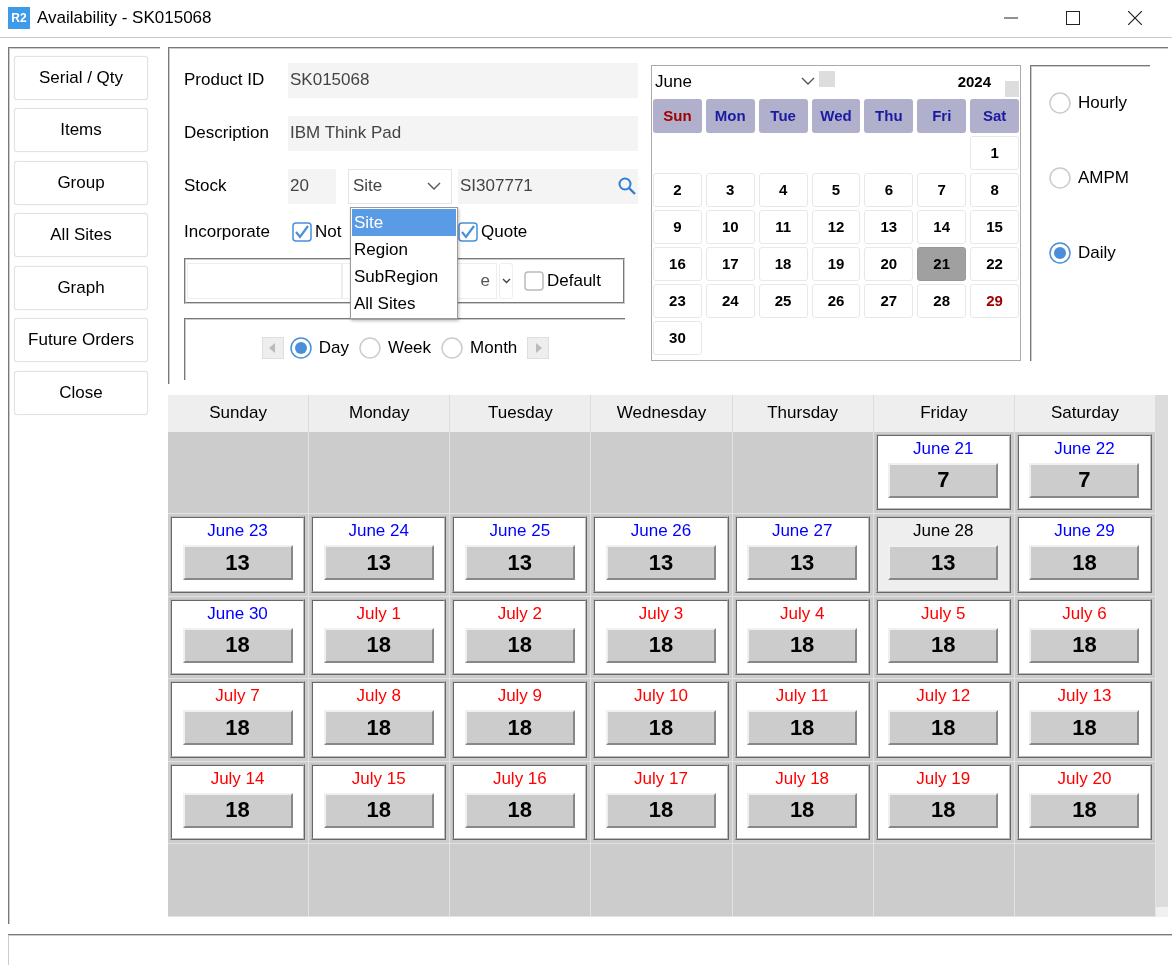  Describe the element at coordinates (677, 226) in the screenshot. I see `day-cell: 9` at that location.